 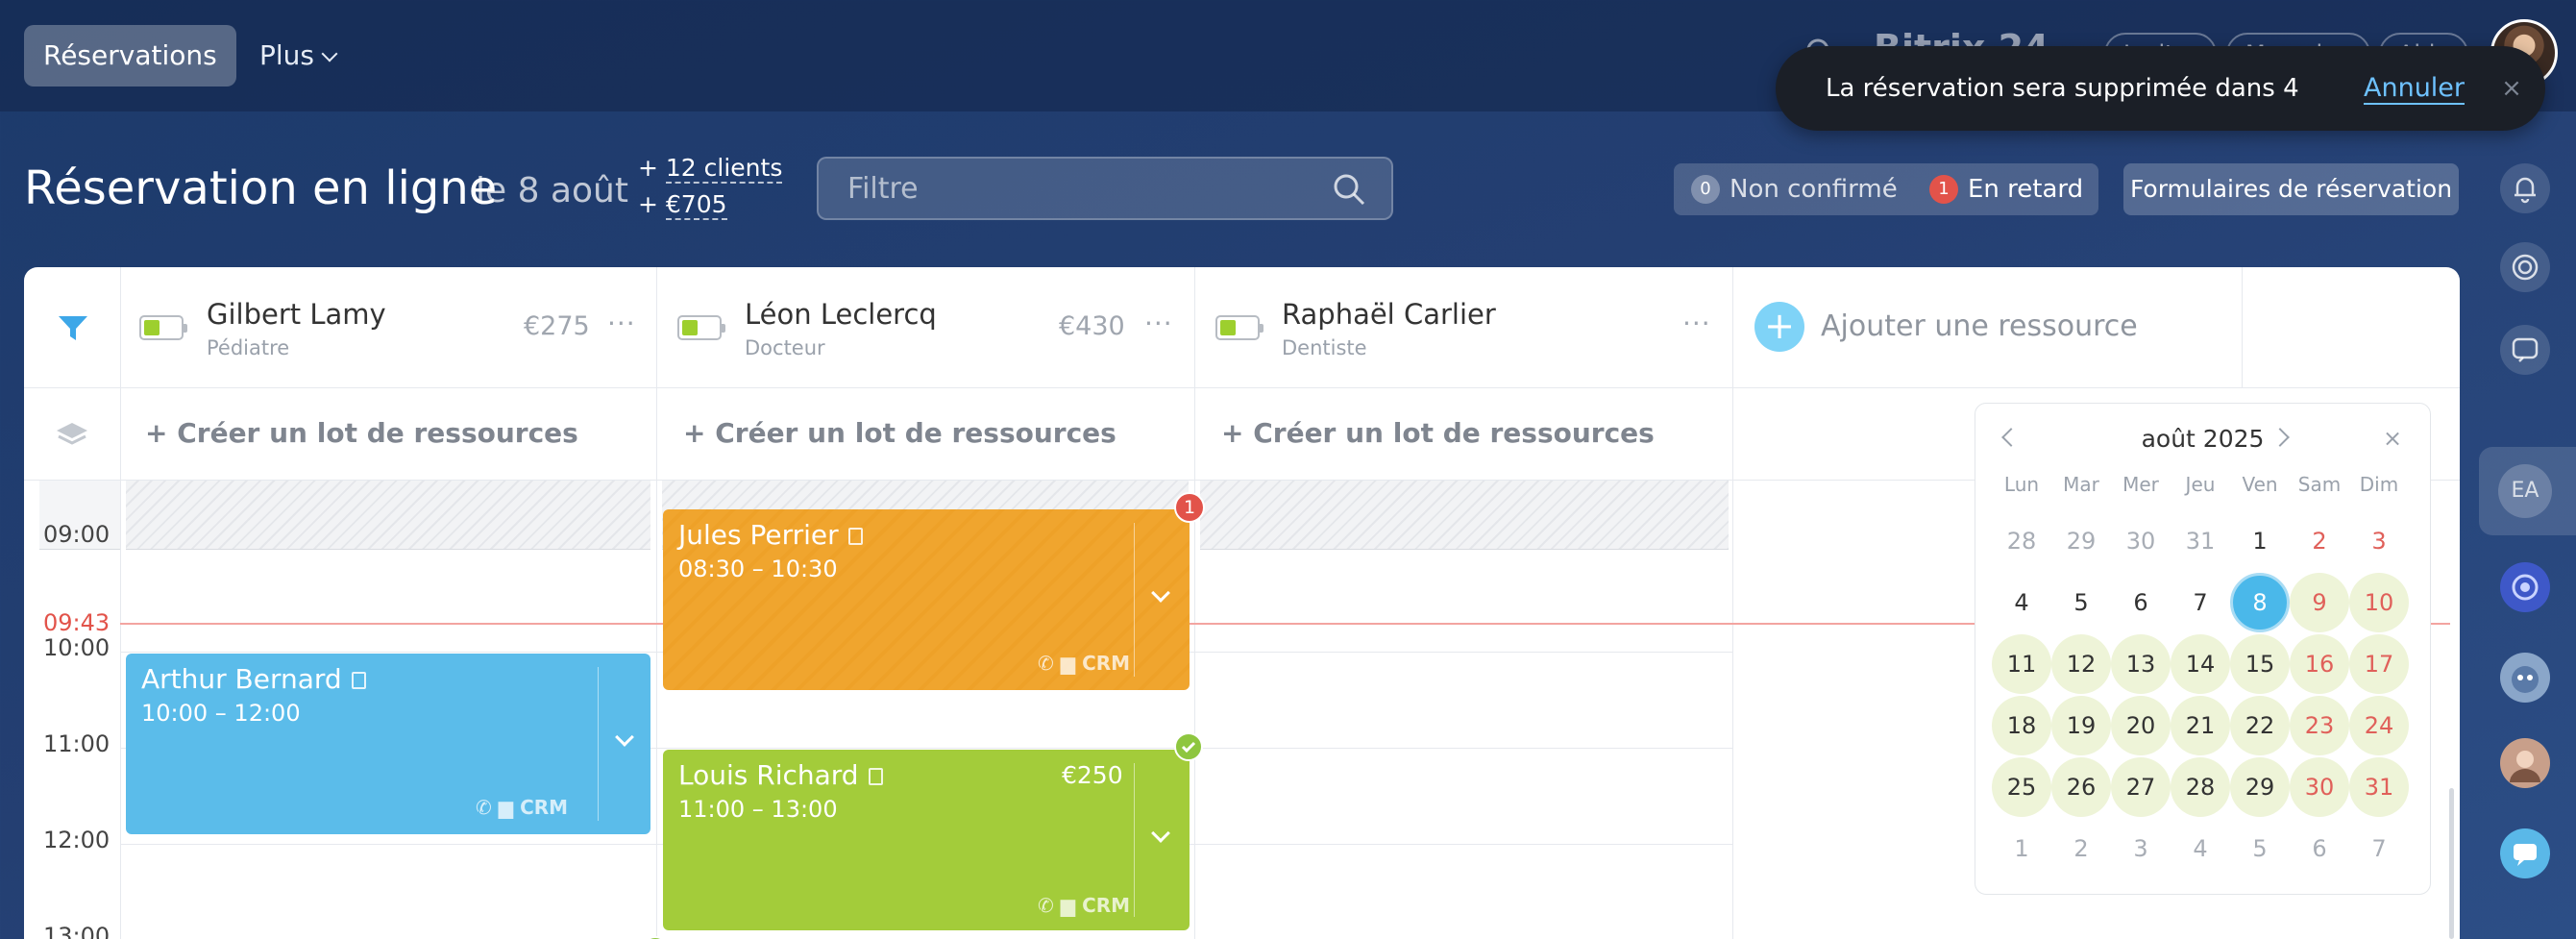 I want to click on booking-client-name: Jules Perrier, so click(x=770, y=535).